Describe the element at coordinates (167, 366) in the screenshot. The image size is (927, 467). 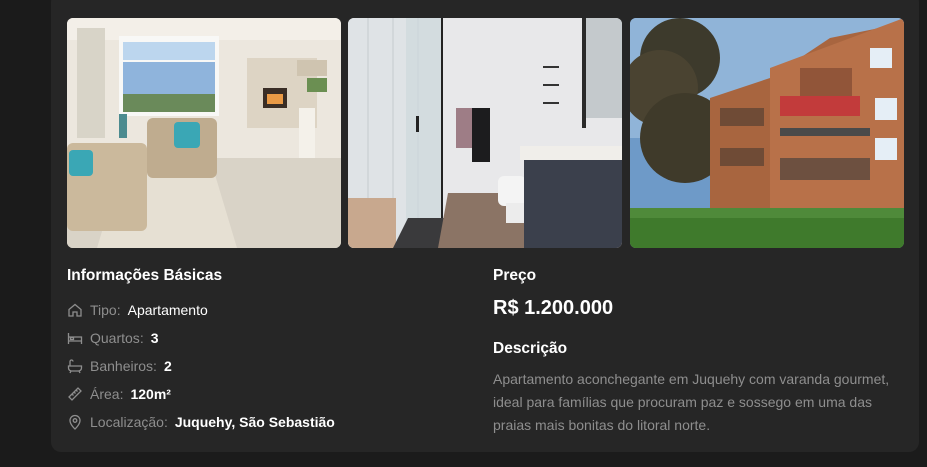
I see `info-value: 2` at that location.